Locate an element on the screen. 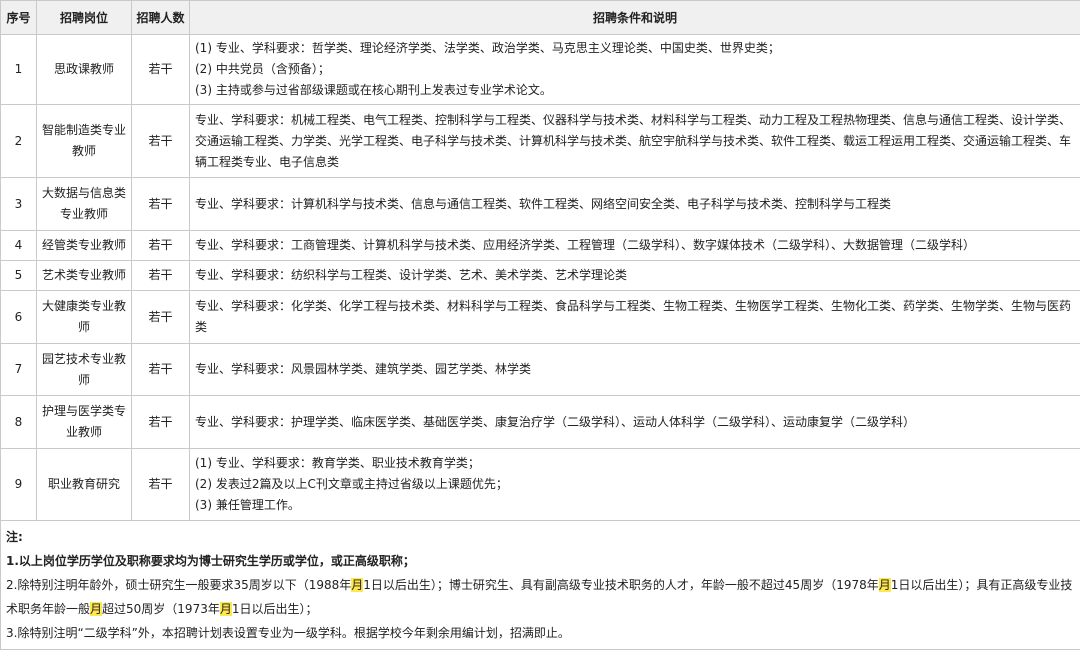 This screenshot has width=1080, height=650. condition-line: 专业、学科要求：风景园林学类、建筑学类、园艺学类、林学类 is located at coordinates (635, 369).